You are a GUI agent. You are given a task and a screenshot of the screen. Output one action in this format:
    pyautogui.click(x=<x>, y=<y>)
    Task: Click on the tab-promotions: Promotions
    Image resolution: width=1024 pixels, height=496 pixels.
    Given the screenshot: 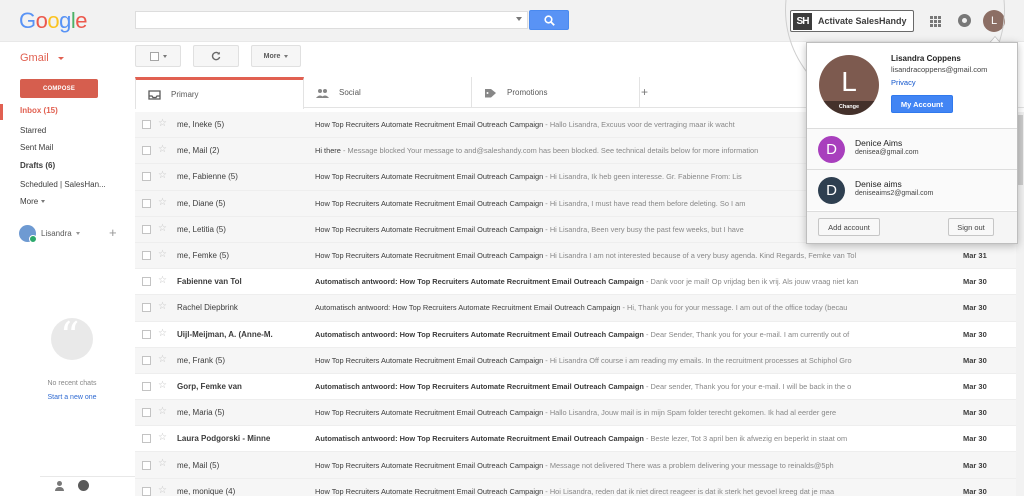 What is the action you would take?
    pyautogui.click(x=556, y=92)
    